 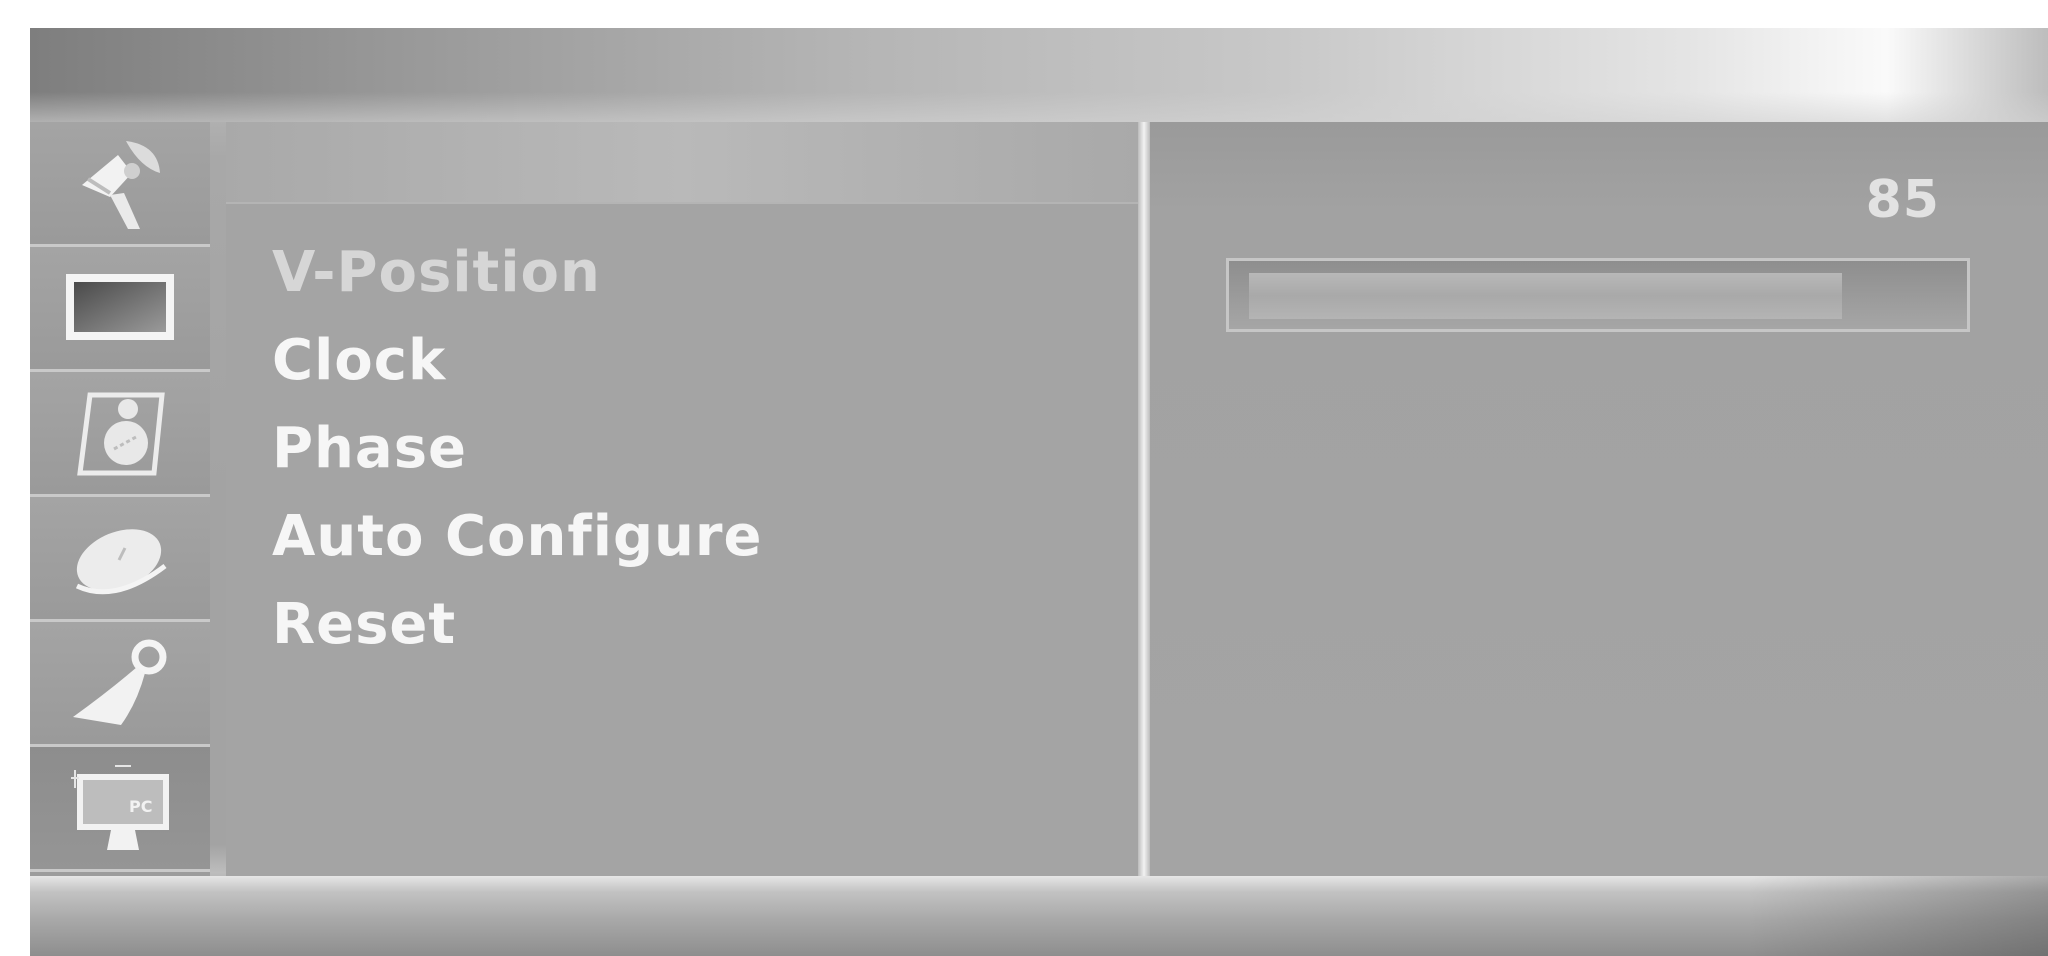 I want to click on v-position-slider, so click(x=1598, y=295).